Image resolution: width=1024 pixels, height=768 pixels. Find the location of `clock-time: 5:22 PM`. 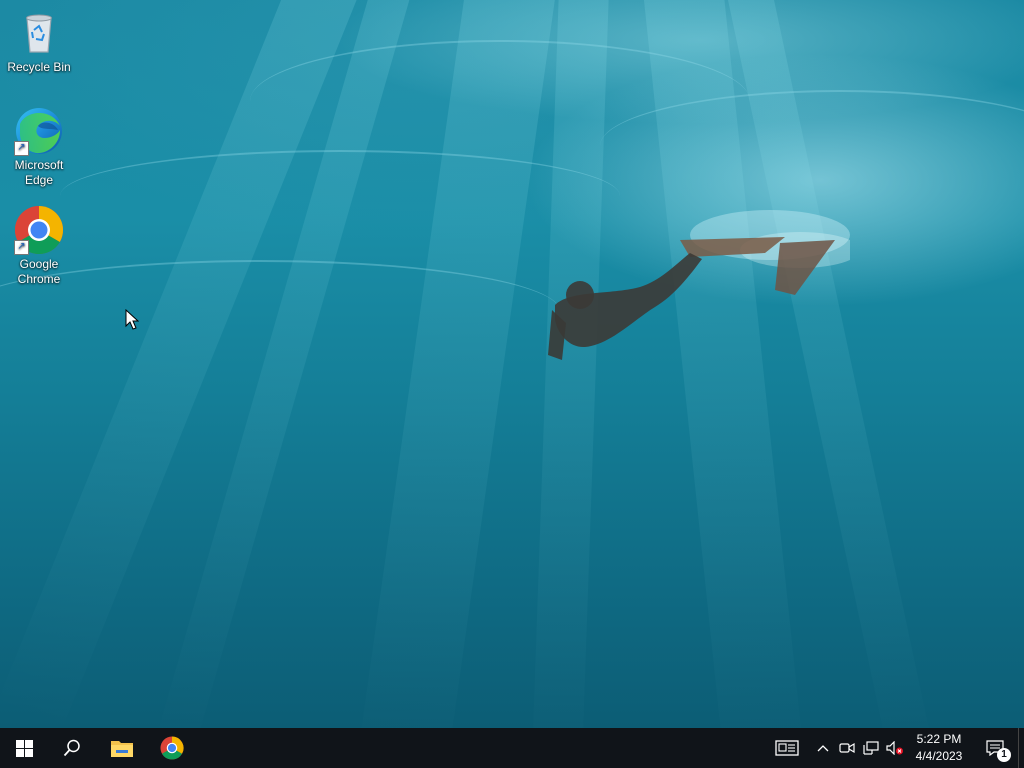

clock-time: 5:22 PM is located at coordinates (939, 739).